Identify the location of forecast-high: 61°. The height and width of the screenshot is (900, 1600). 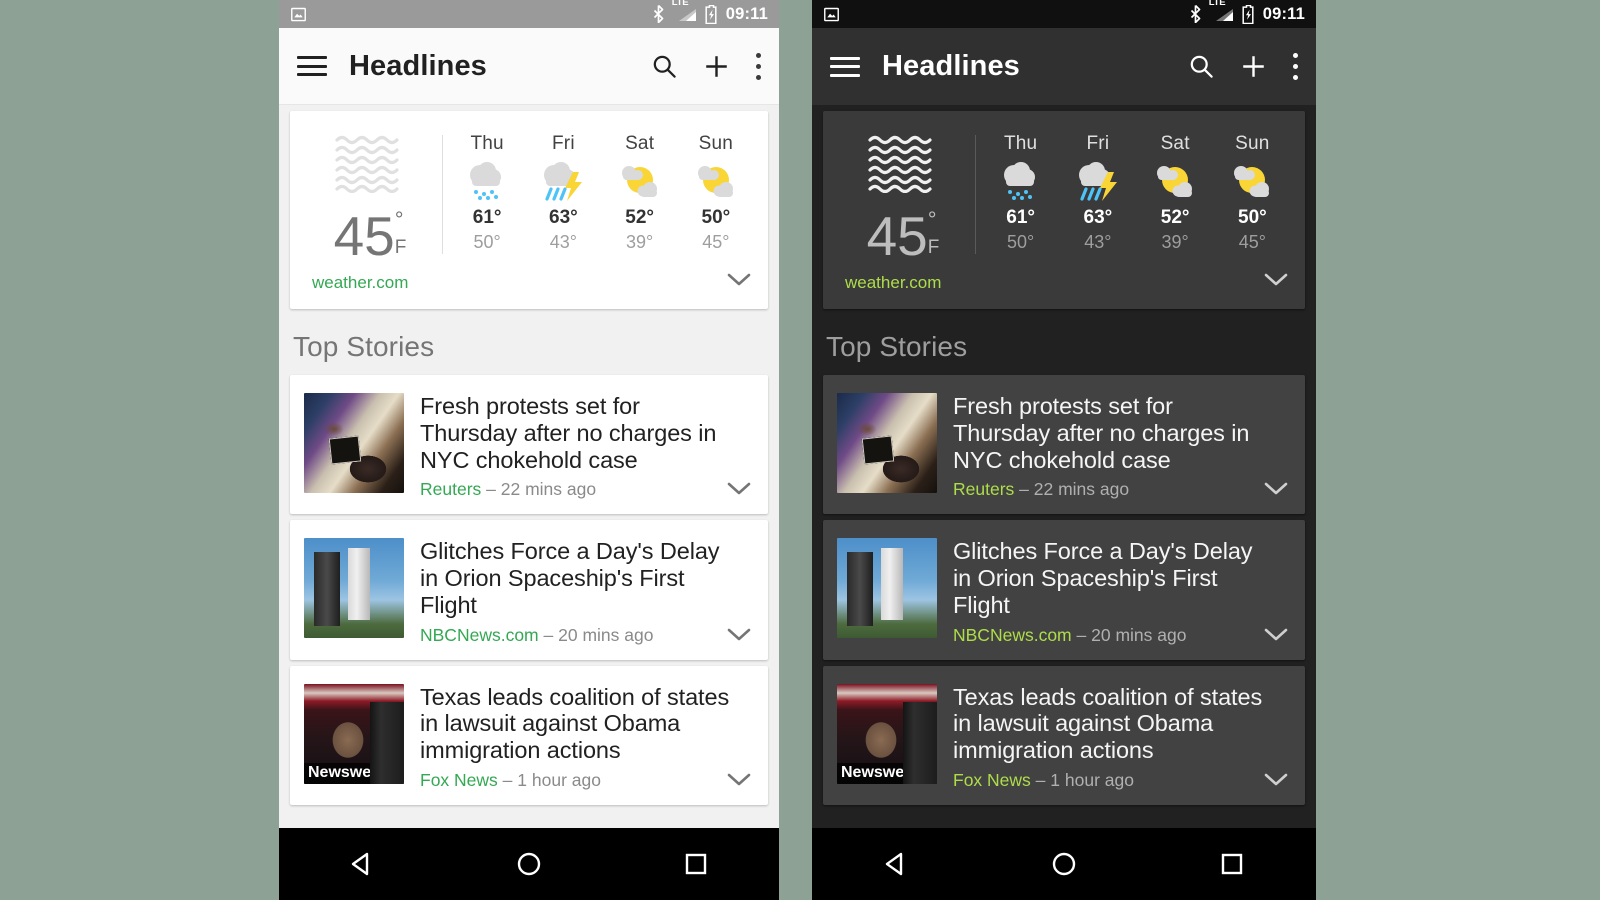
(1020, 217).